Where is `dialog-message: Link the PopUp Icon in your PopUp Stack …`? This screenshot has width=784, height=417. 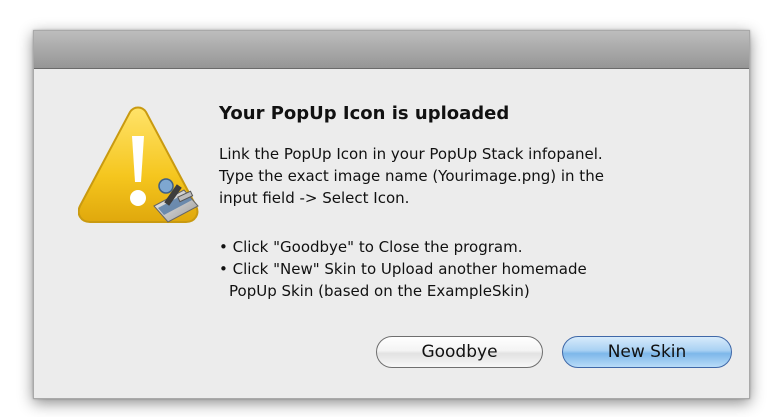
dialog-message: Link the PopUp Icon in your PopUp Stack … is located at coordinates (469, 176).